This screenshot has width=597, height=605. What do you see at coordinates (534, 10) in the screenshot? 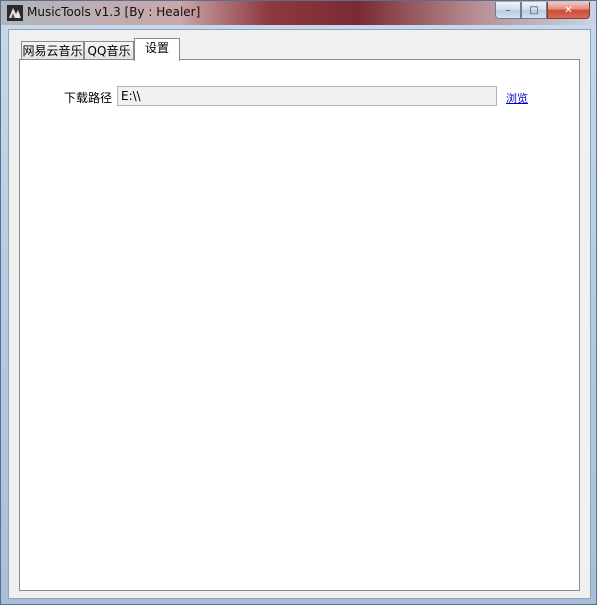
I see `maximize-button: □` at bounding box center [534, 10].